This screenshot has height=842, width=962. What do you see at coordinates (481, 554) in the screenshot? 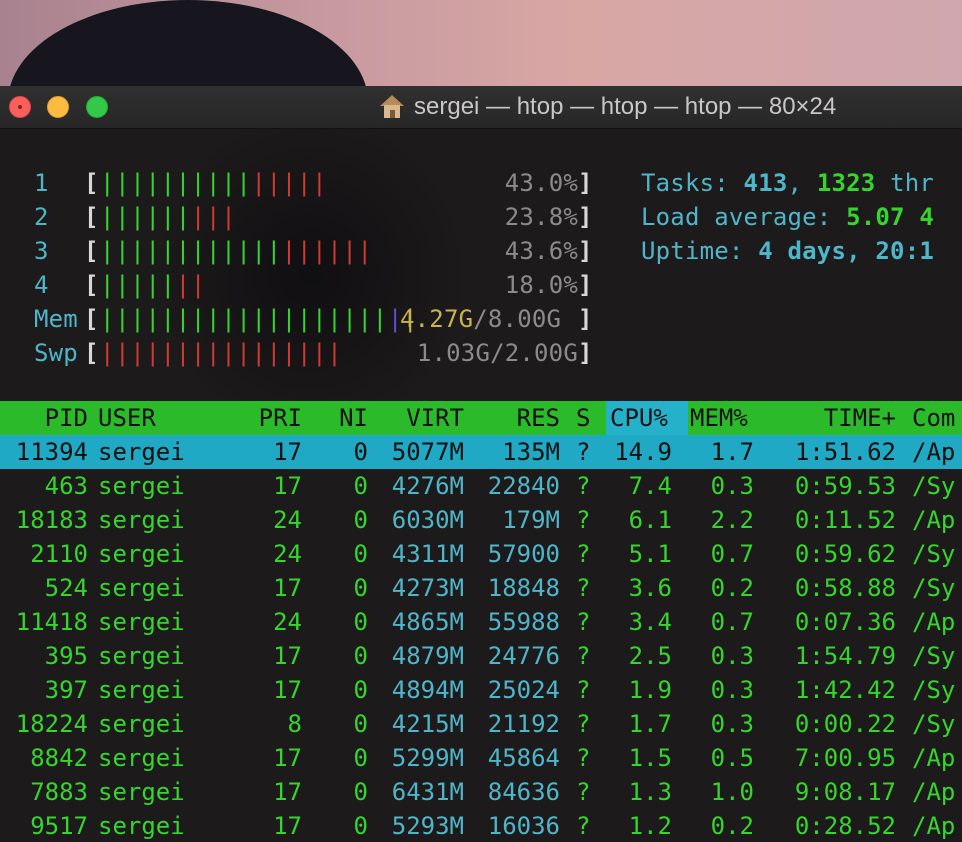
I see `process-row: 2110 sergei 24 0 4311M 57900? 5.1 0.7 0:59.62/Sy` at bounding box center [481, 554].